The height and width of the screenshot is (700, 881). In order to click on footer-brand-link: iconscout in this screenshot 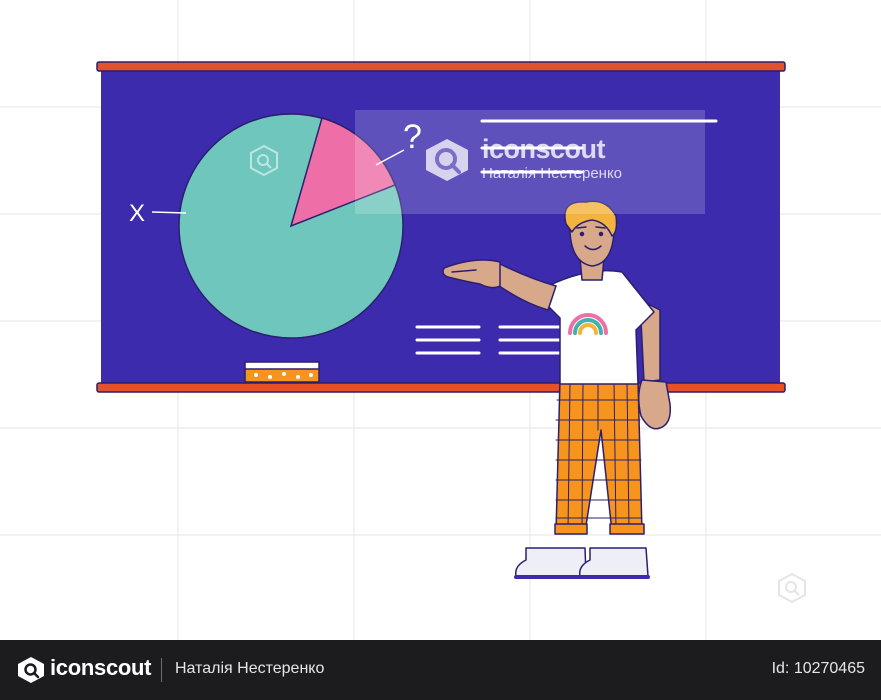, I will do `click(101, 668)`.